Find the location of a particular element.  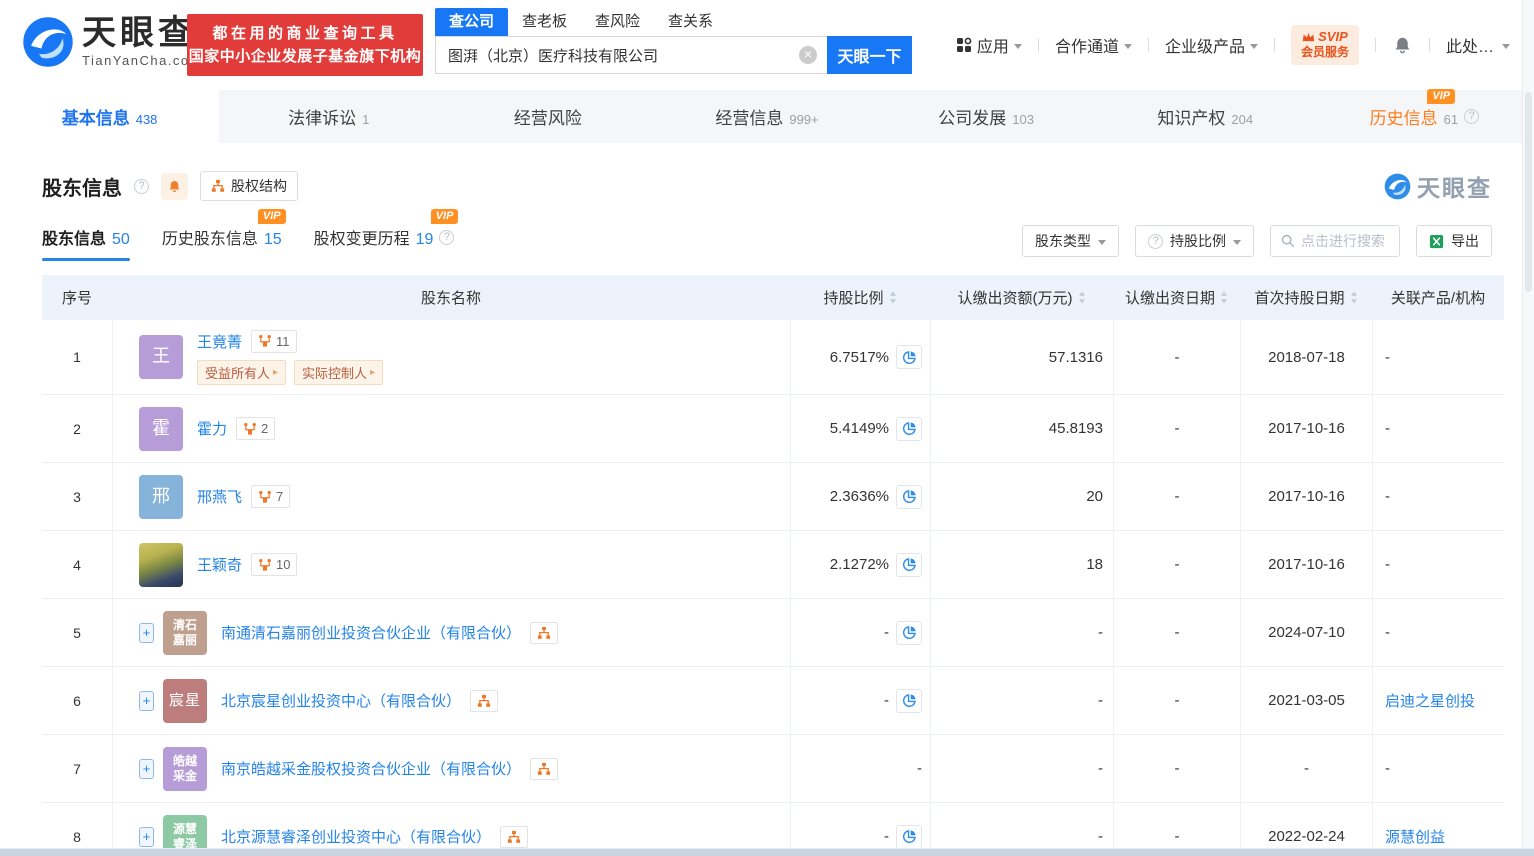

shareholder-name-block: 王竟菁 11 受益所有人实际控制人 is located at coordinates (290, 357).